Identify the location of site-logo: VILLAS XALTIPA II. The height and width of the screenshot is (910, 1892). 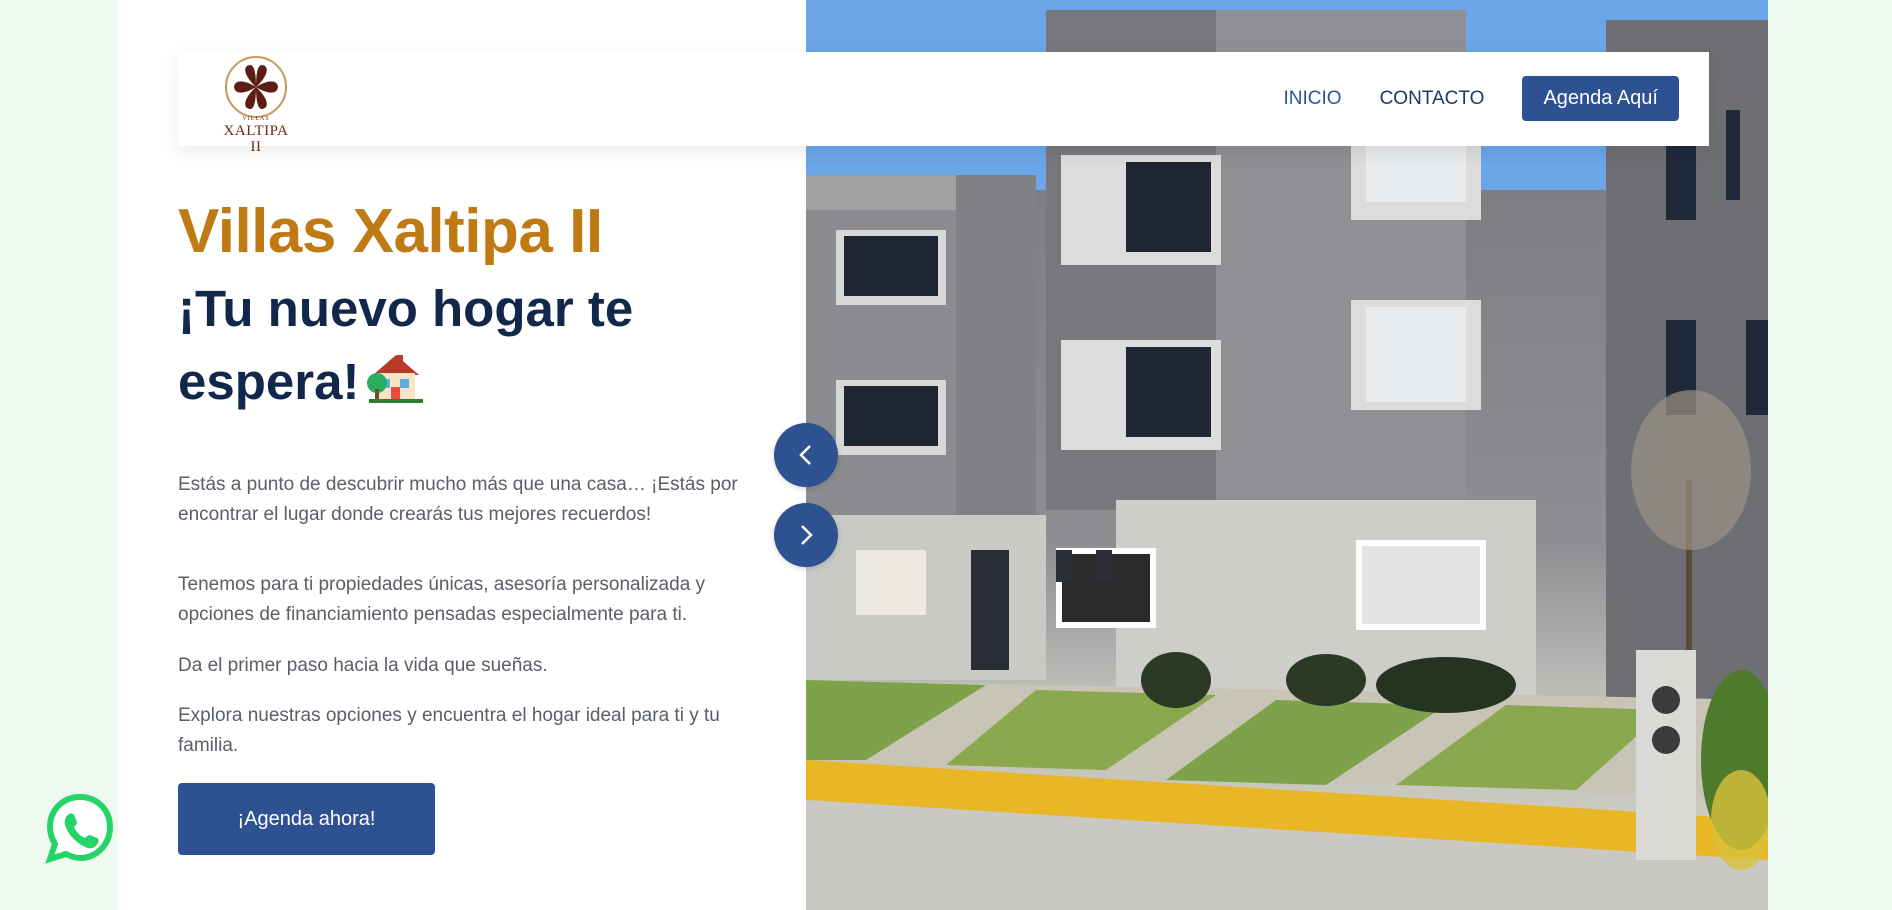
(256, 105).